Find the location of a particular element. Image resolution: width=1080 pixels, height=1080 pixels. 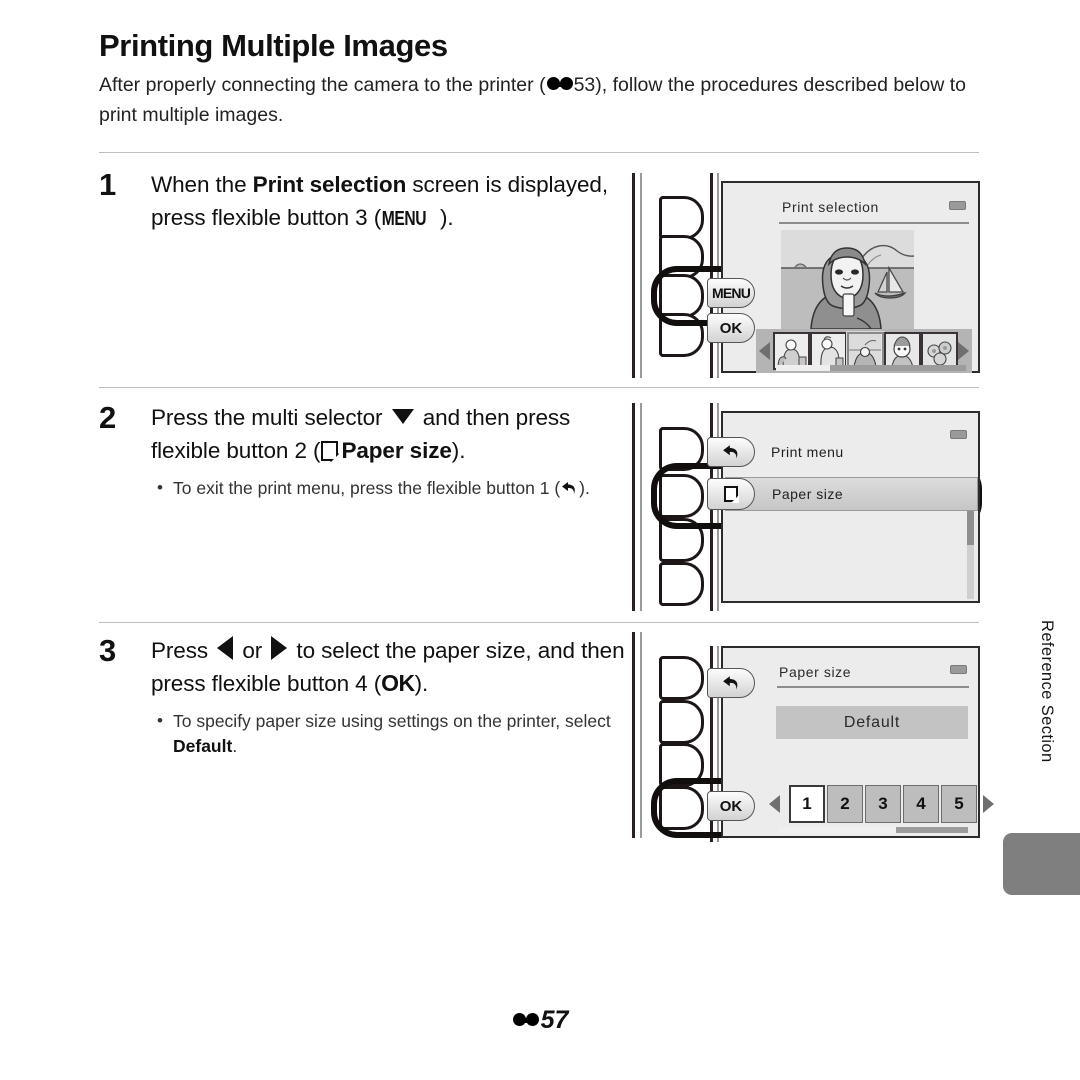

paper-icon is located at coordinates (731, 494).